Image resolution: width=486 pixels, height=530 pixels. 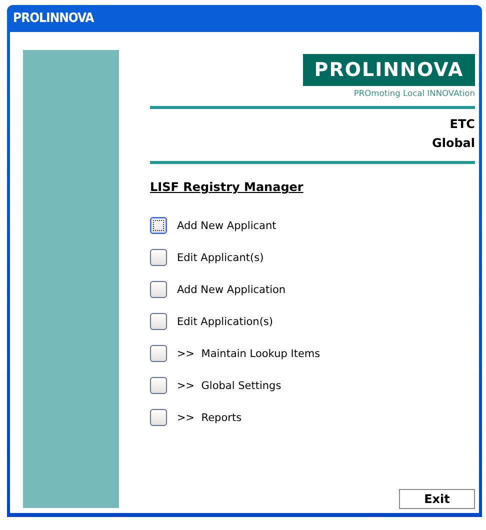 I want to click on menu-label: Add New Applicant, so click(x=226, y=226).